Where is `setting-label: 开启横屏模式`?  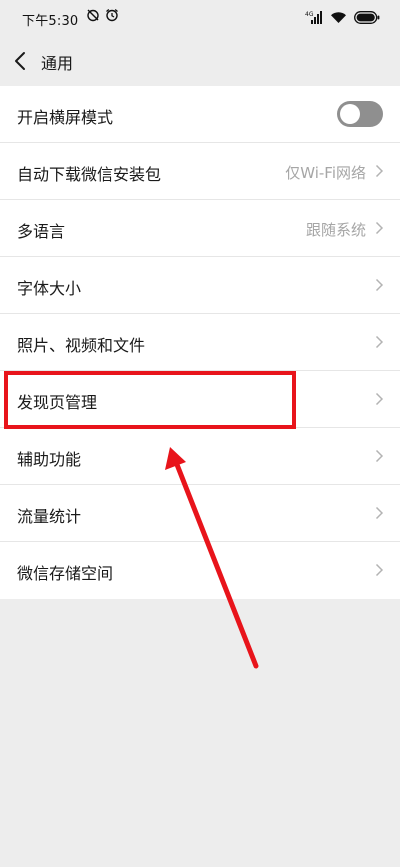
setting-label: 开启横屏模式 is located at coordinates (65, 117).